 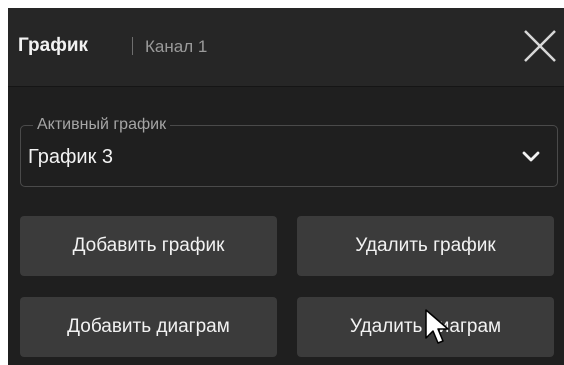 What do you see at coordinates (531, 156) in the screenshot?
I see `chevron-down-icon` at bounding box center [531, 156].